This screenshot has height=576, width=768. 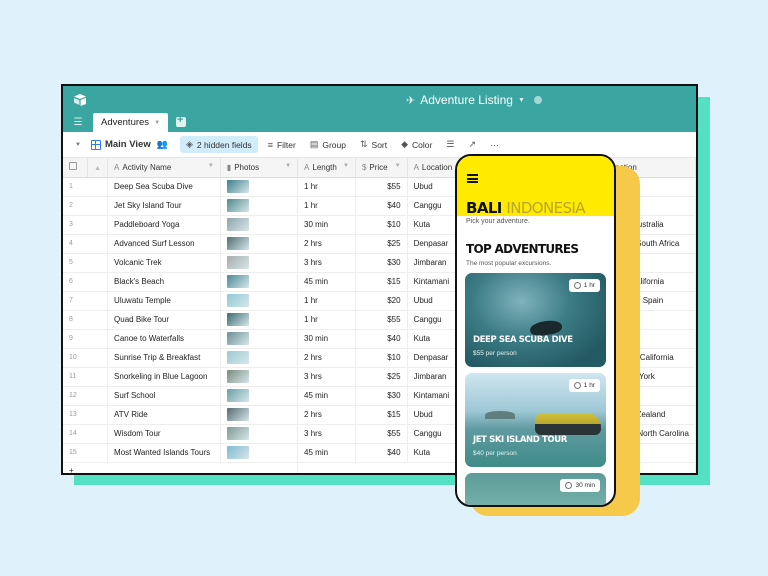 I want to click on column-header-photos: ▮ Photos ▼, so click(x=259, y=168).